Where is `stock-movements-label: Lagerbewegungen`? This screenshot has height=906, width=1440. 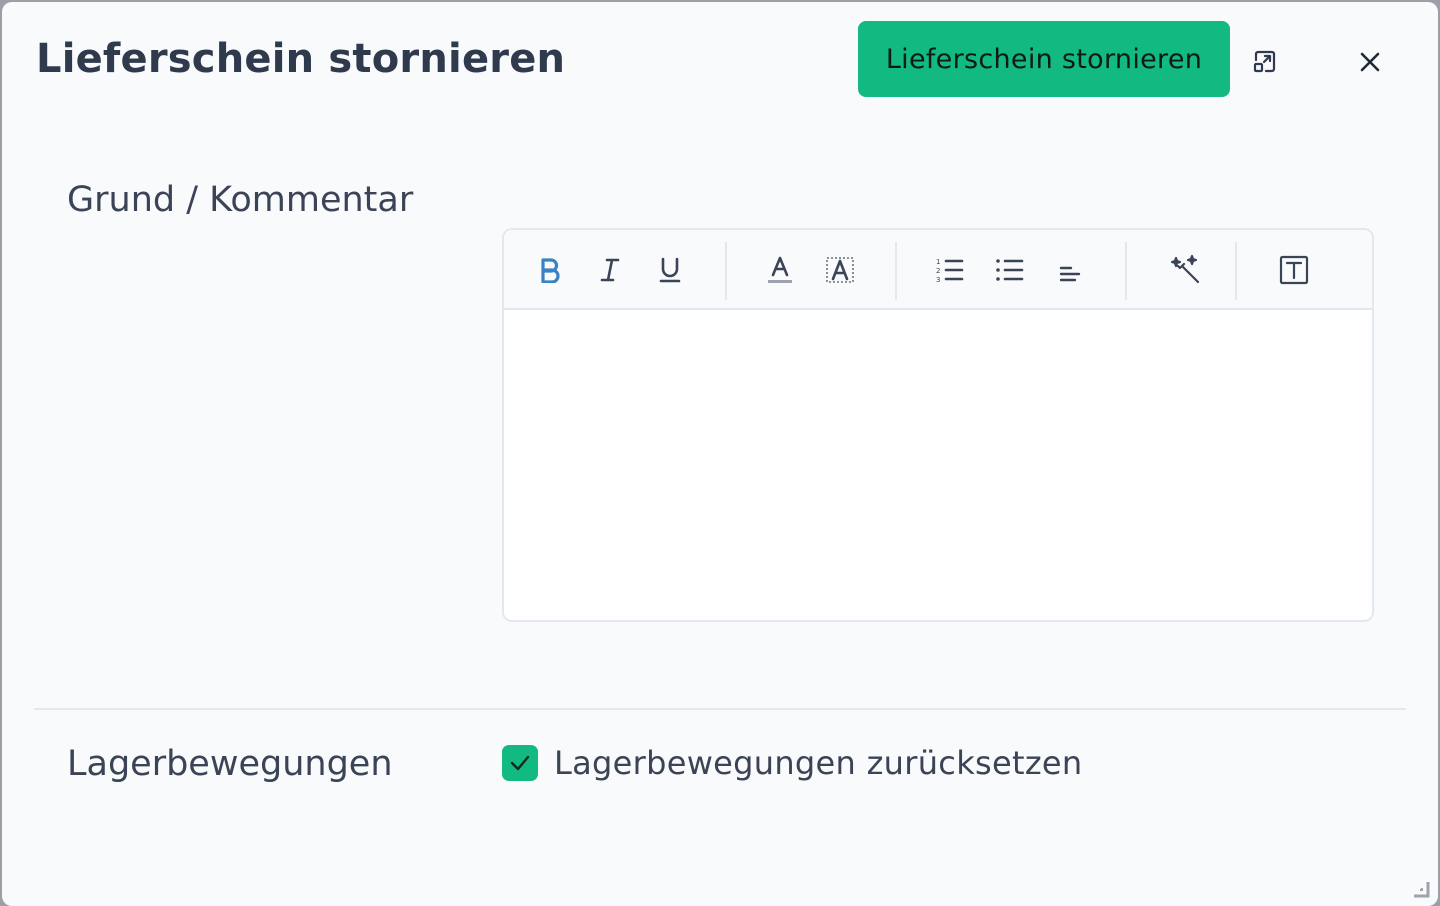 stock-movements-label: Lagerbewegungen is located at coordinates (230, 764).